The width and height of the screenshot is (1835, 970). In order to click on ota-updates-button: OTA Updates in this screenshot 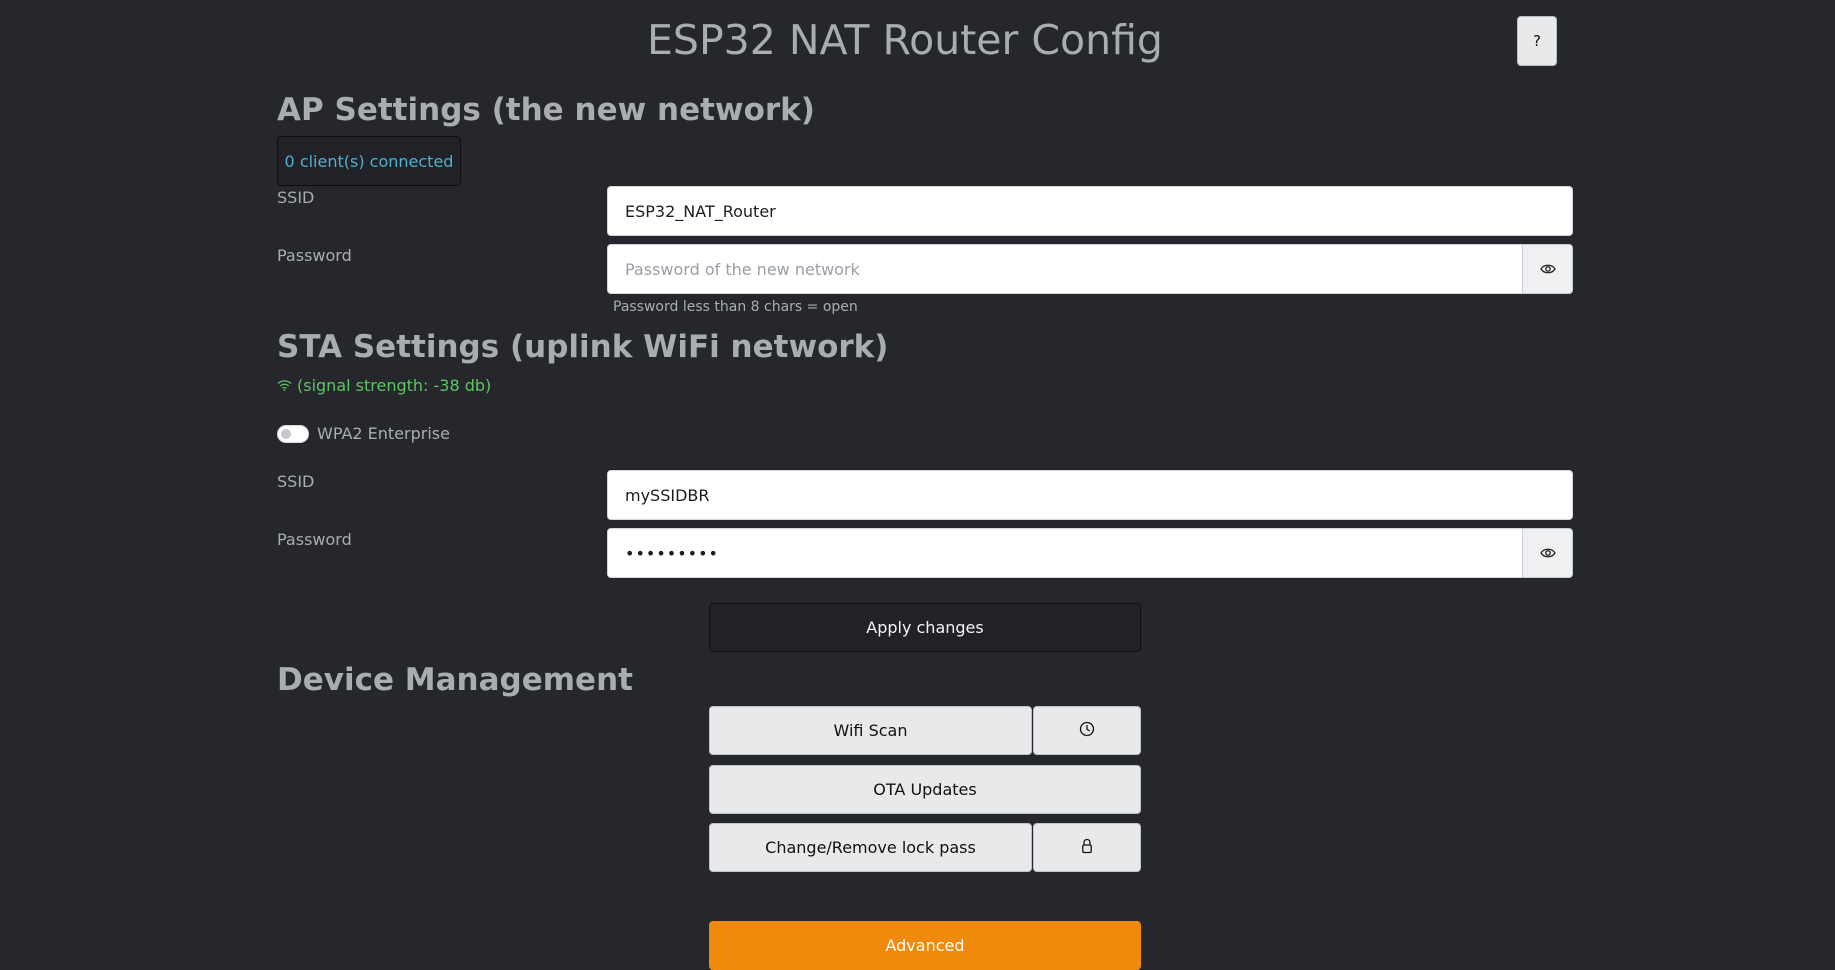, I will do `click(925, 789)`.